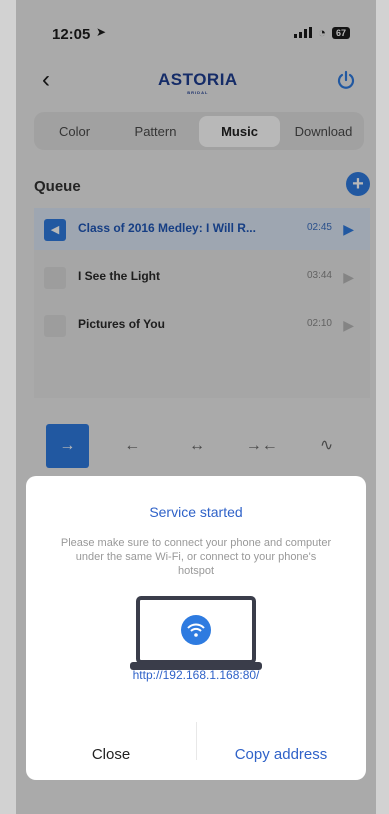 This screenshot has width=389, height=814. I want to click on copy-address-button: Copy address, so click(281, 754).